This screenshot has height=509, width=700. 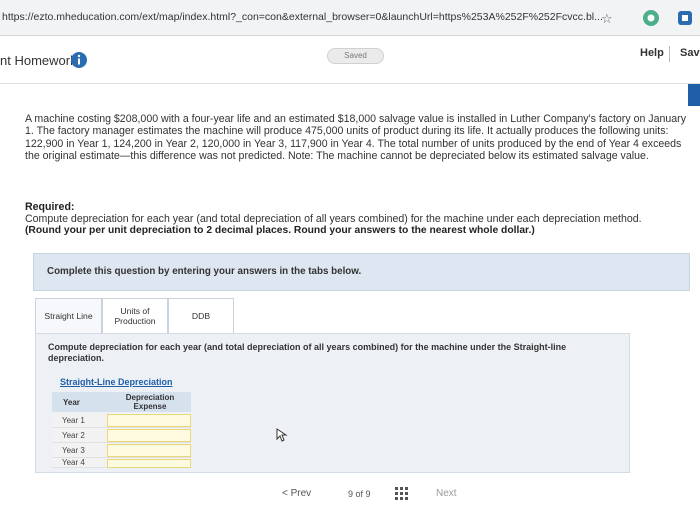 What do you see at coordinates (79, 60) in the screenshot?
I see `info-icon` at bounding box center [79, 60].